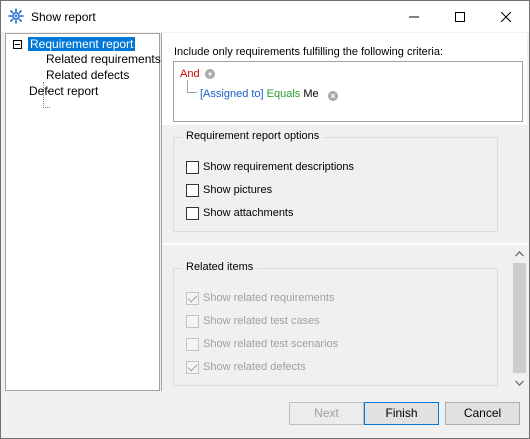 The width and height of the screenshot is (530, 439). What do you see at coordinates (279, 167) in the screenshot?
I see `option-label: Show requirement descriptions` at bounding box center [279, 167].